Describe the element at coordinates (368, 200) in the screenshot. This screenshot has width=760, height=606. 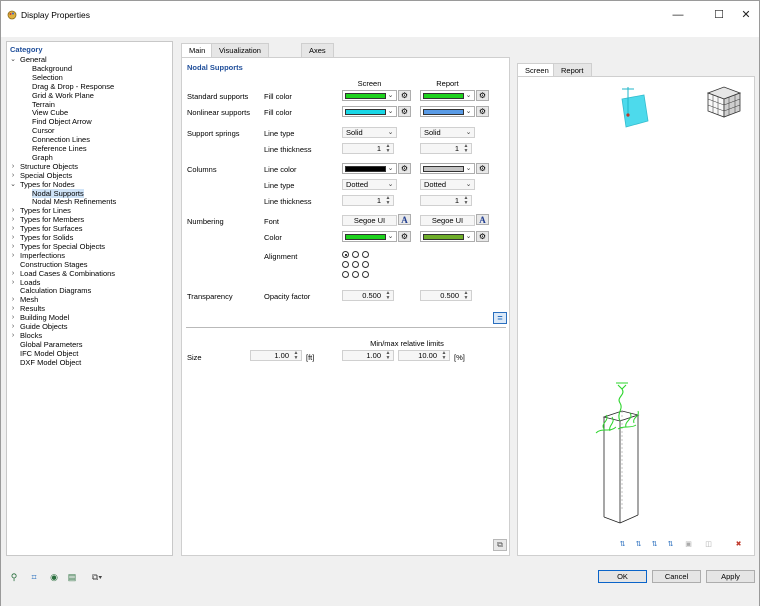
I see `column-thickness-screen: 1 ▲ ▼` at that location.